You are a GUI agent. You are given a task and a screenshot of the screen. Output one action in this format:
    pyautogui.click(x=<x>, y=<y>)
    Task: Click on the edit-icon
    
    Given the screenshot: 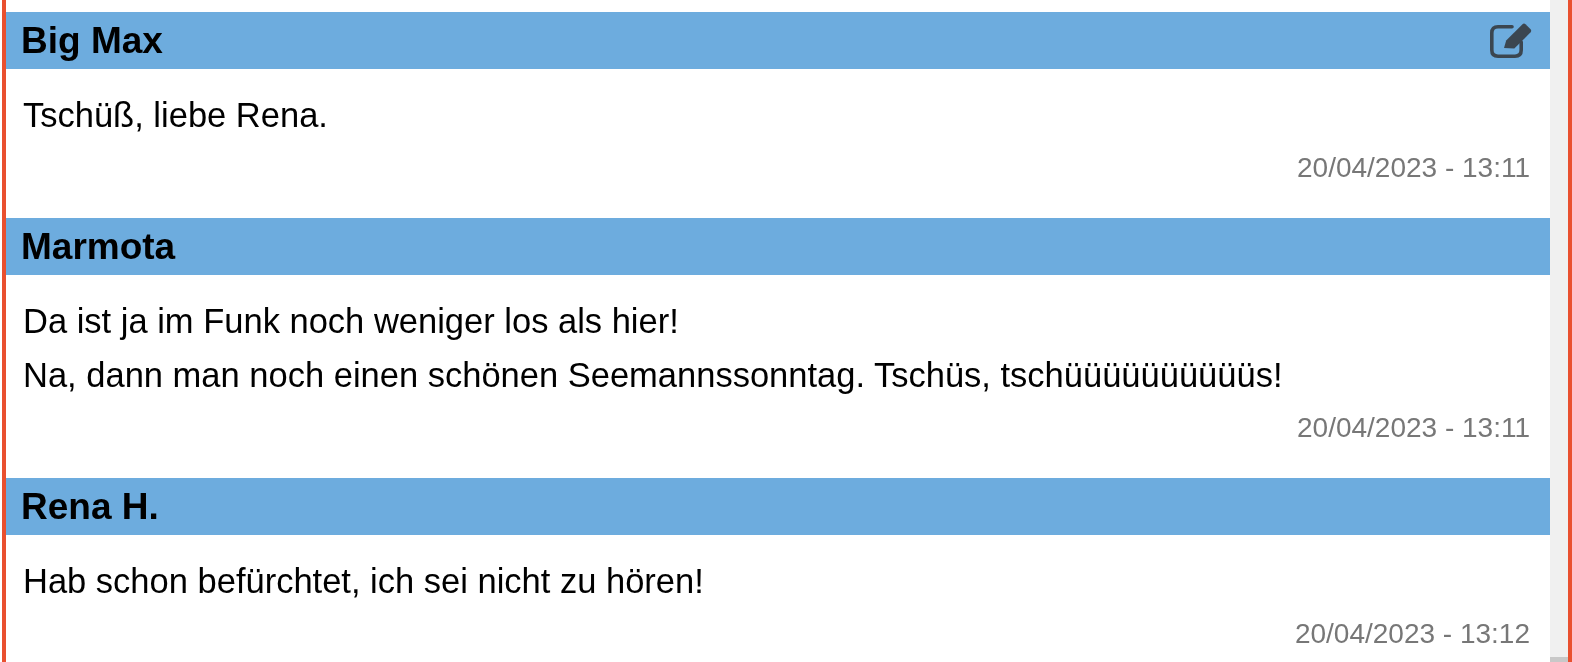 What is the action you would take?
    pyautogui.click(x=1511, y=40)
    